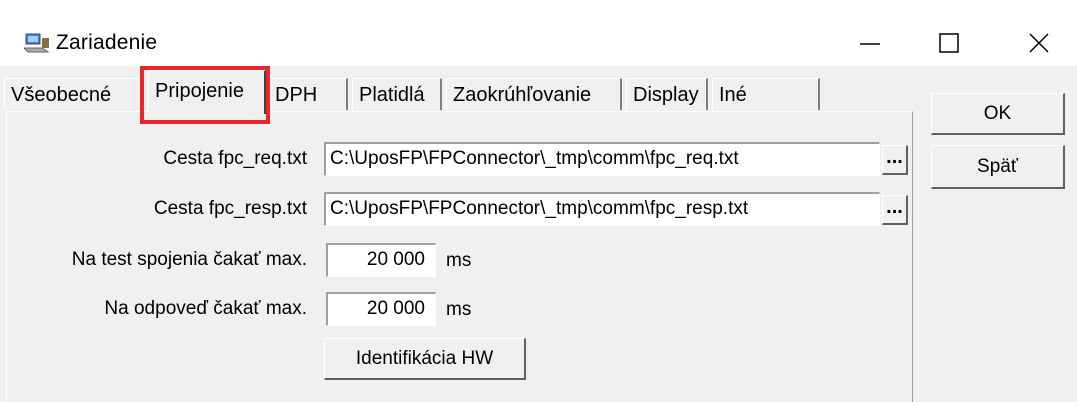 This screenshot has width=1077, height=402. What do you see at coordinates (459, 309) in the screenshot?
I see `reply-wait-unit: ms` at bounding box center [459, 309].